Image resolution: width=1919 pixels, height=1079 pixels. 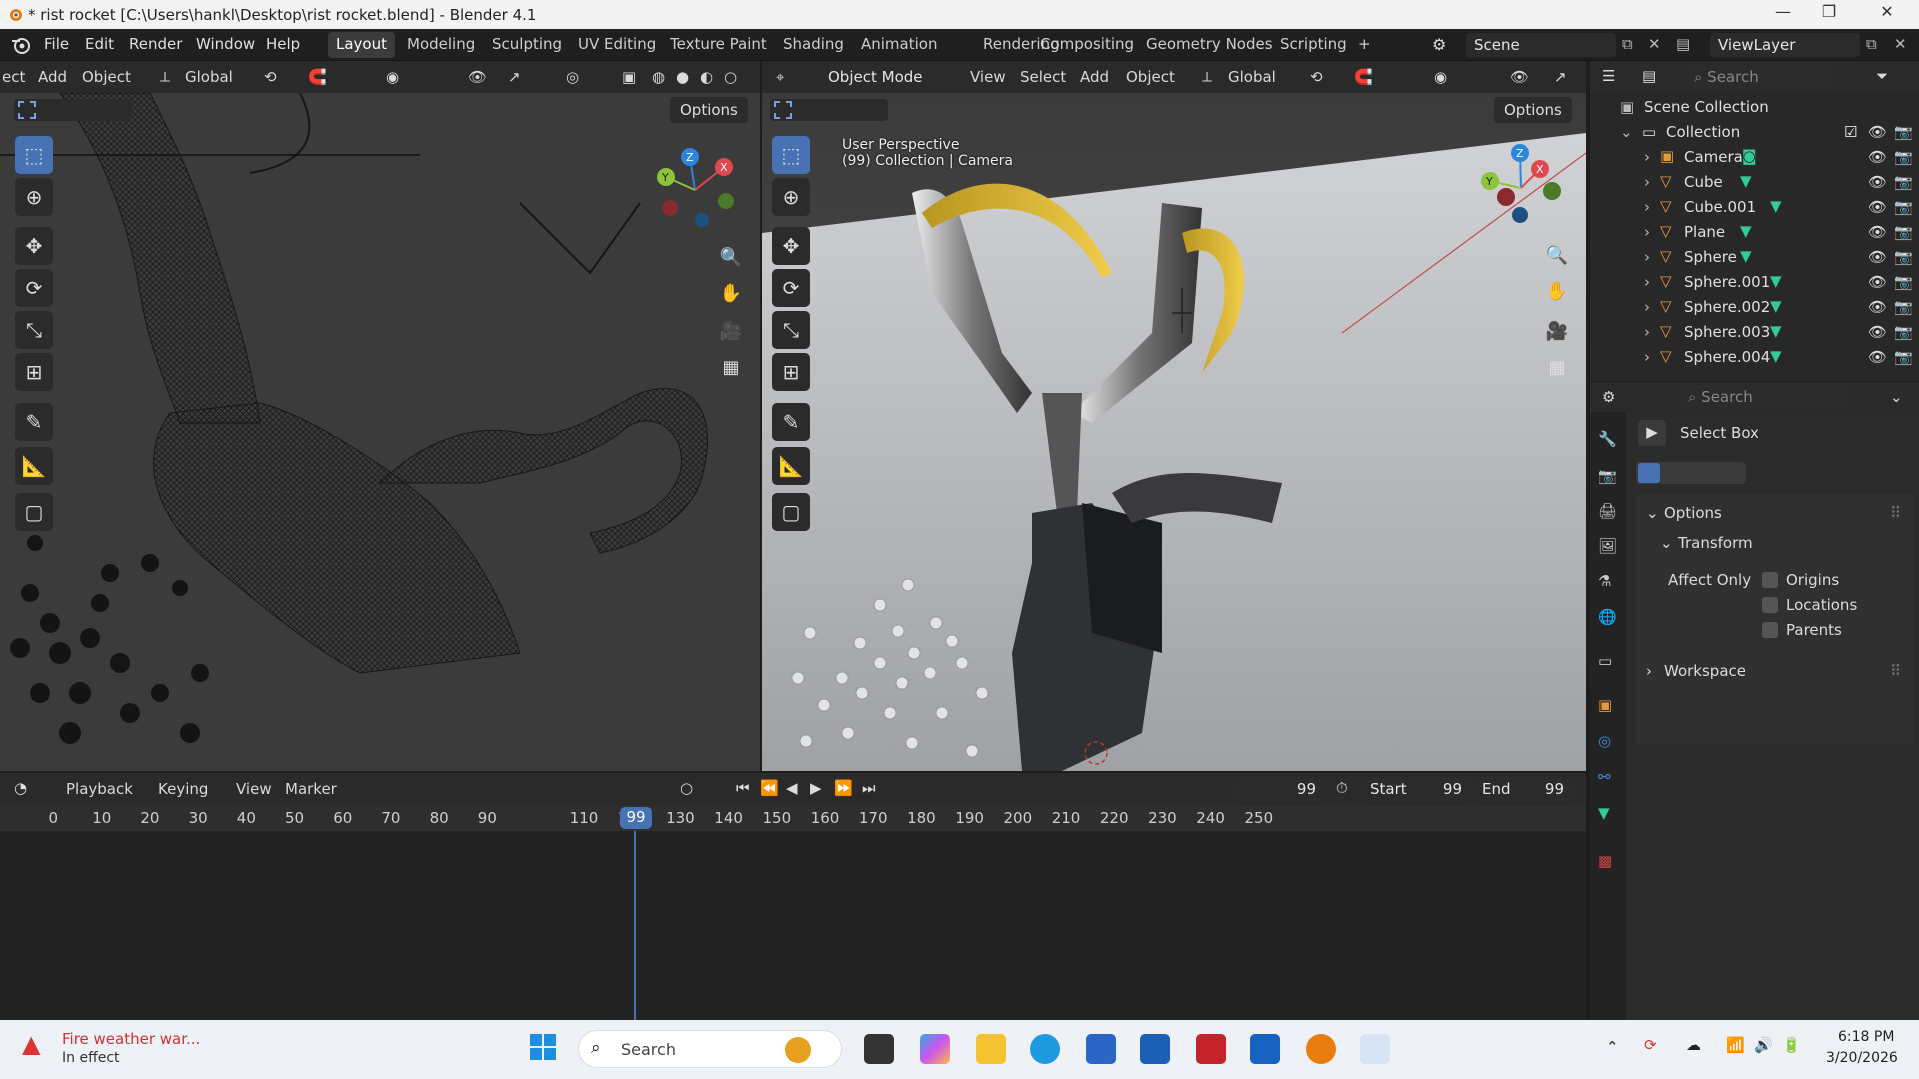 I want to click on proportional-edit-icon-right: ◉, so click(x=1440, y=77).